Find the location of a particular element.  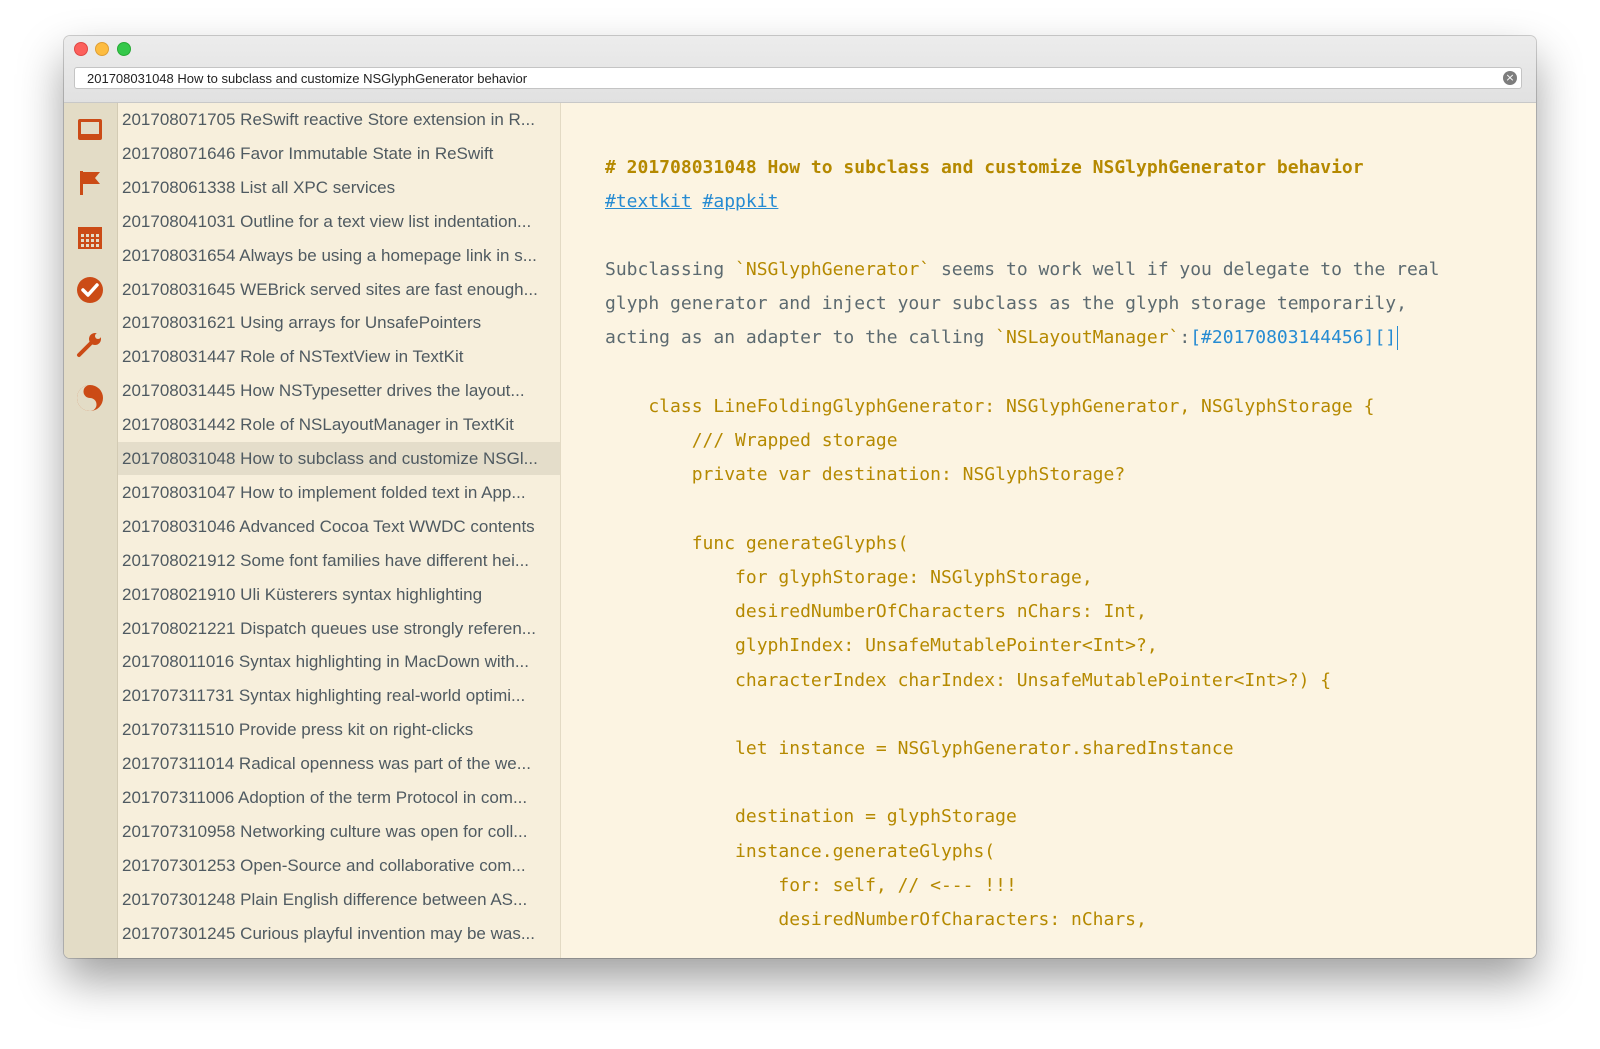

minimize-window-button is located at coordinates (102, 49).